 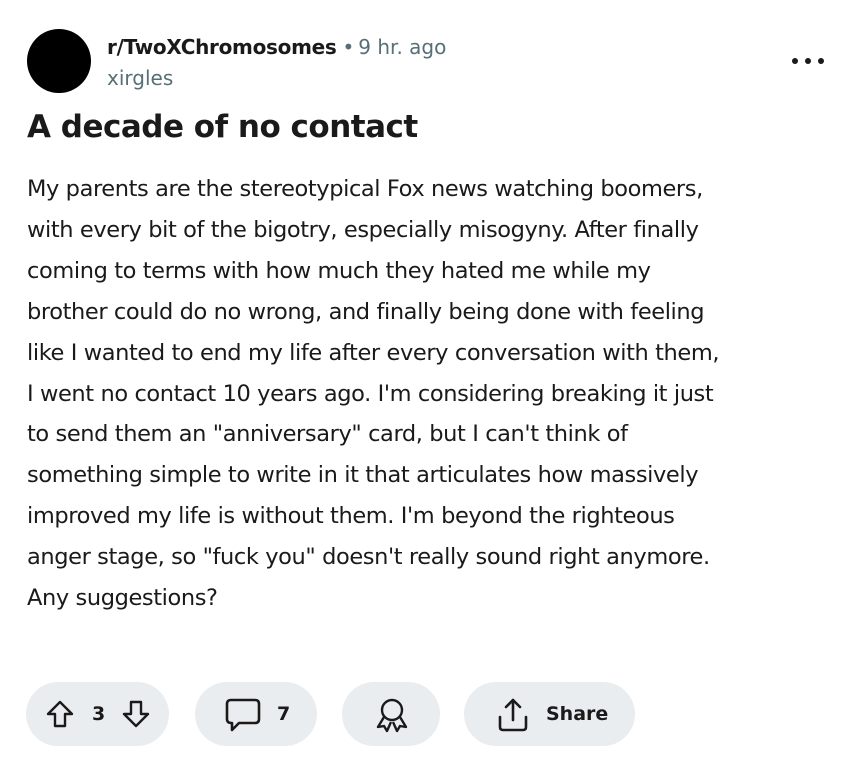 I want to click on comment-count: 7, so click(x=284, y=714).